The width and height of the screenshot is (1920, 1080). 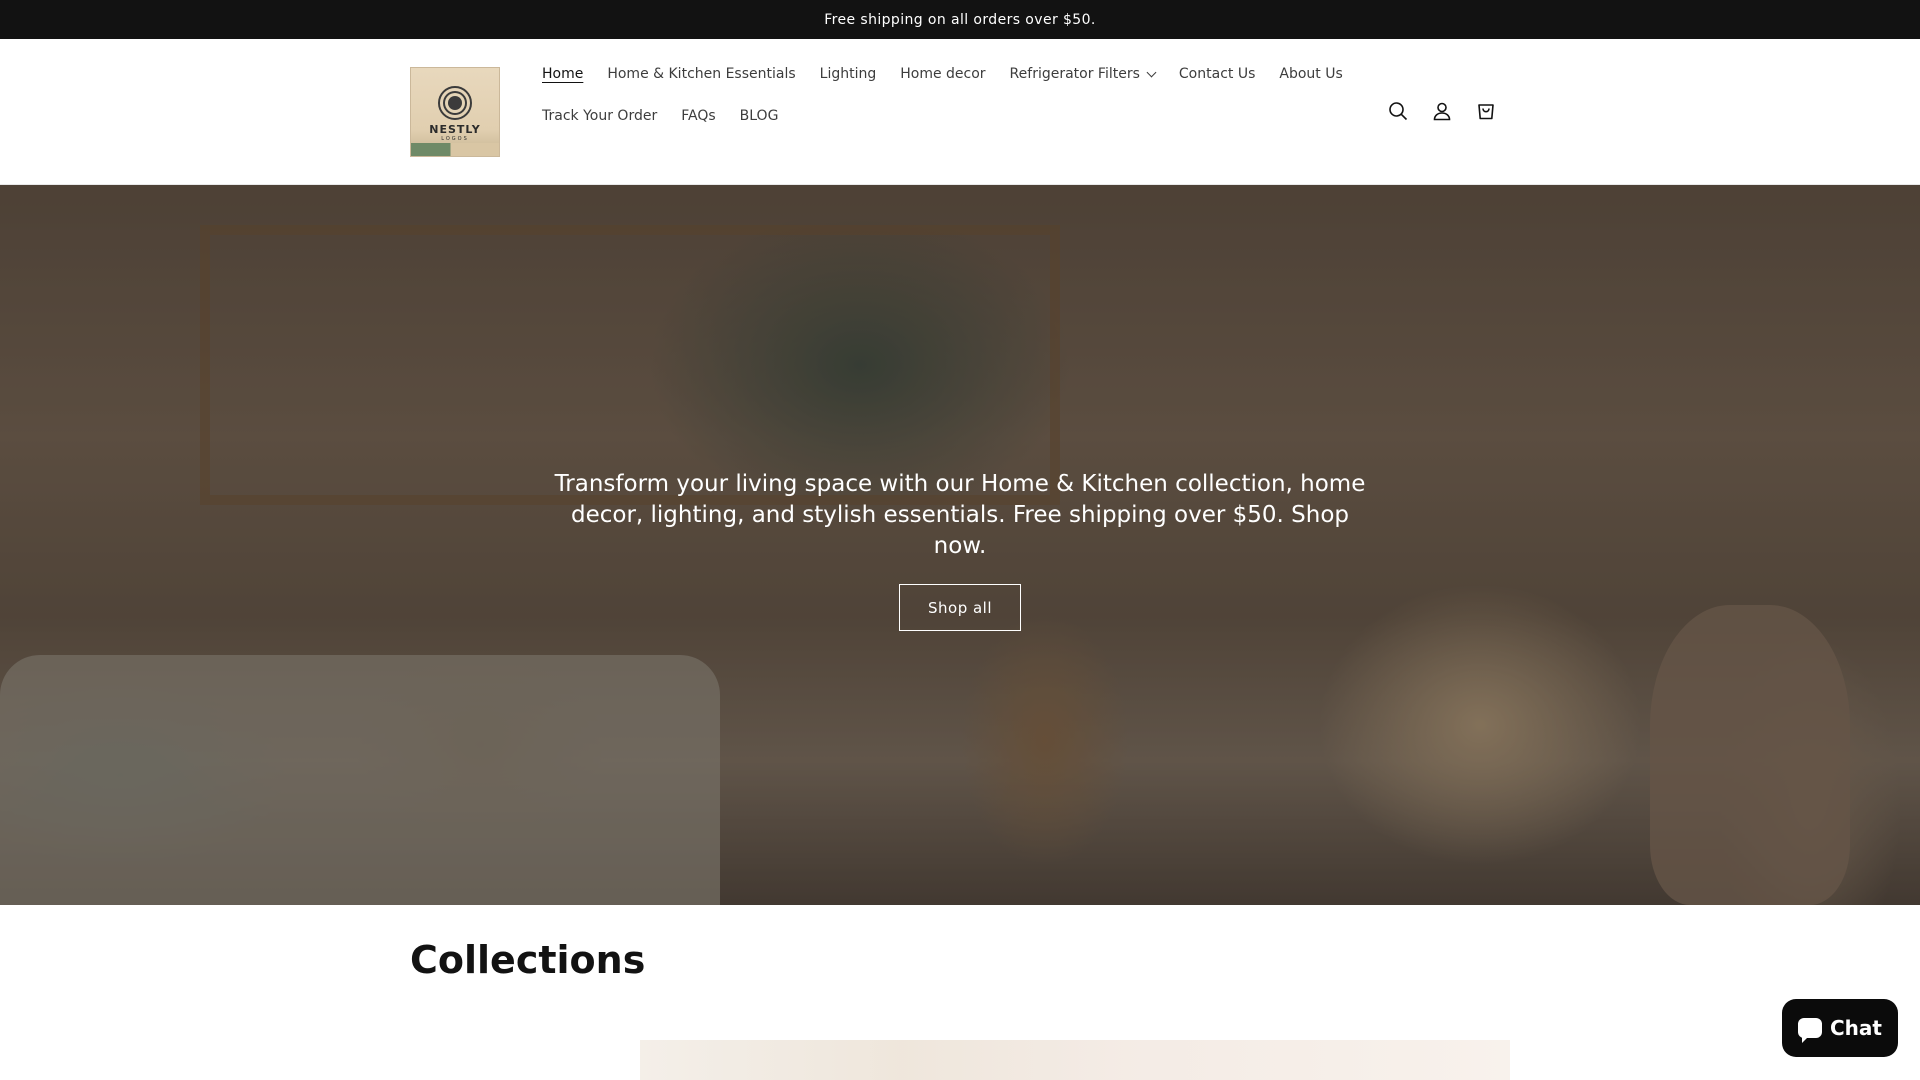 What do you see at coordinates (701, 74) in the screenshot?
I see `nav-item-home-kitchen-essentials: Home & Kitchen Essentials` at bounding box center [701, 74].